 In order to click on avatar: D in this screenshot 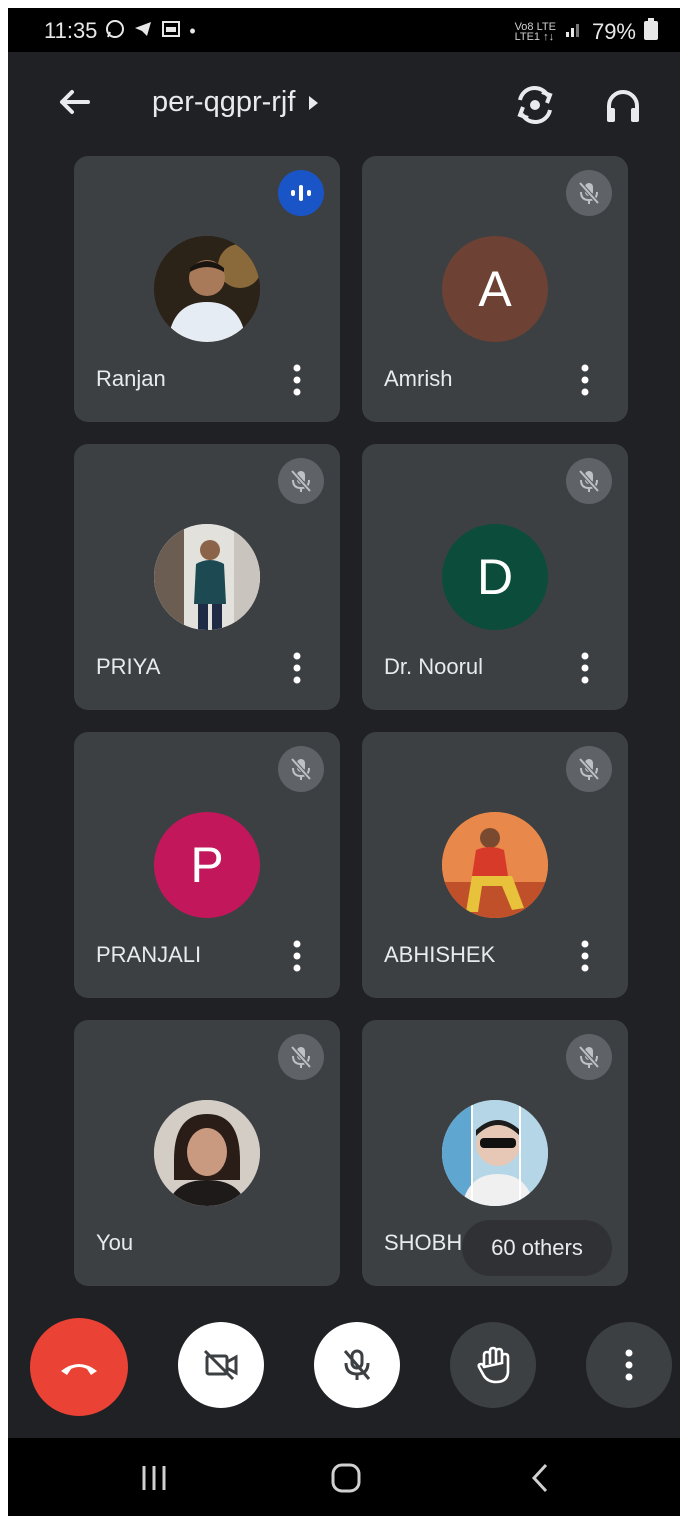, I will do `click(495, 577)`.